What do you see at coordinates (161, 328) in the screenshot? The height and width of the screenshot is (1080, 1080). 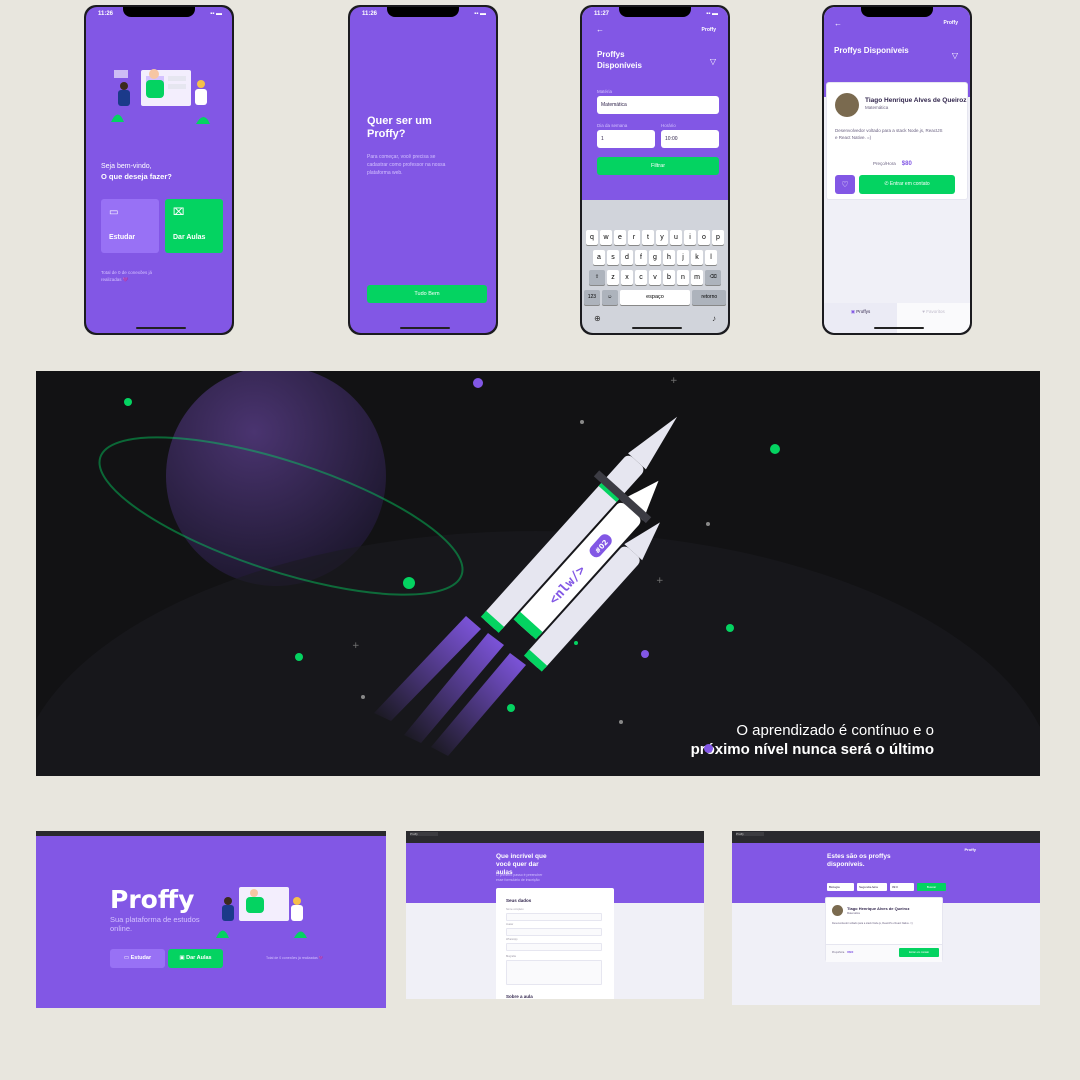 I see `home-indicator` at bounding box center [161, 328].